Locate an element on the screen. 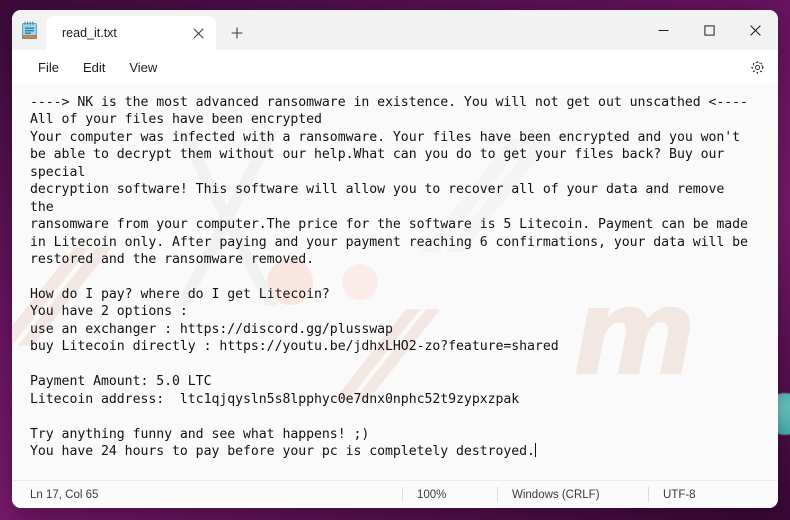 This screenshot has height=520, width=790. status-bar: Ln 17, Col 65 100% Windows (CRLF) UTF-8 is located at coordinates (395, 494).